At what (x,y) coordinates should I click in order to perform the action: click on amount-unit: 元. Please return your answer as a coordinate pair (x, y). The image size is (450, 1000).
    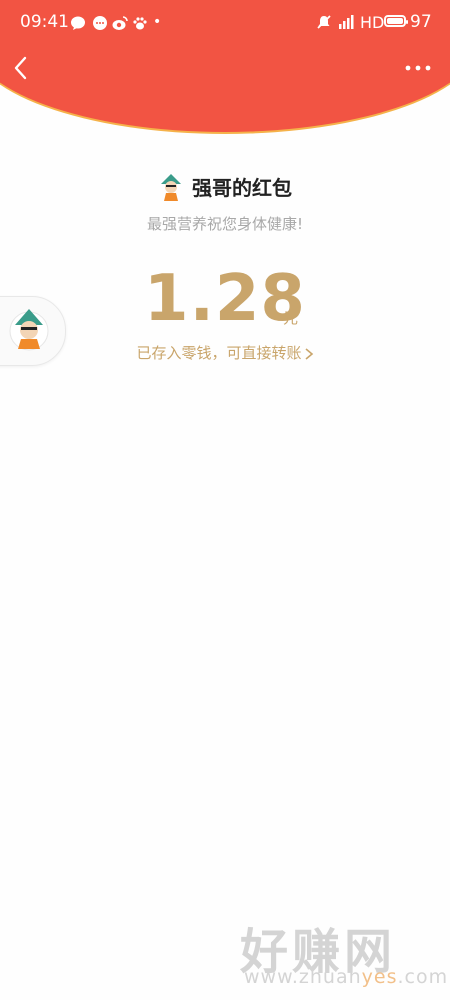
    Looking at the image, I should click on (291, 318).